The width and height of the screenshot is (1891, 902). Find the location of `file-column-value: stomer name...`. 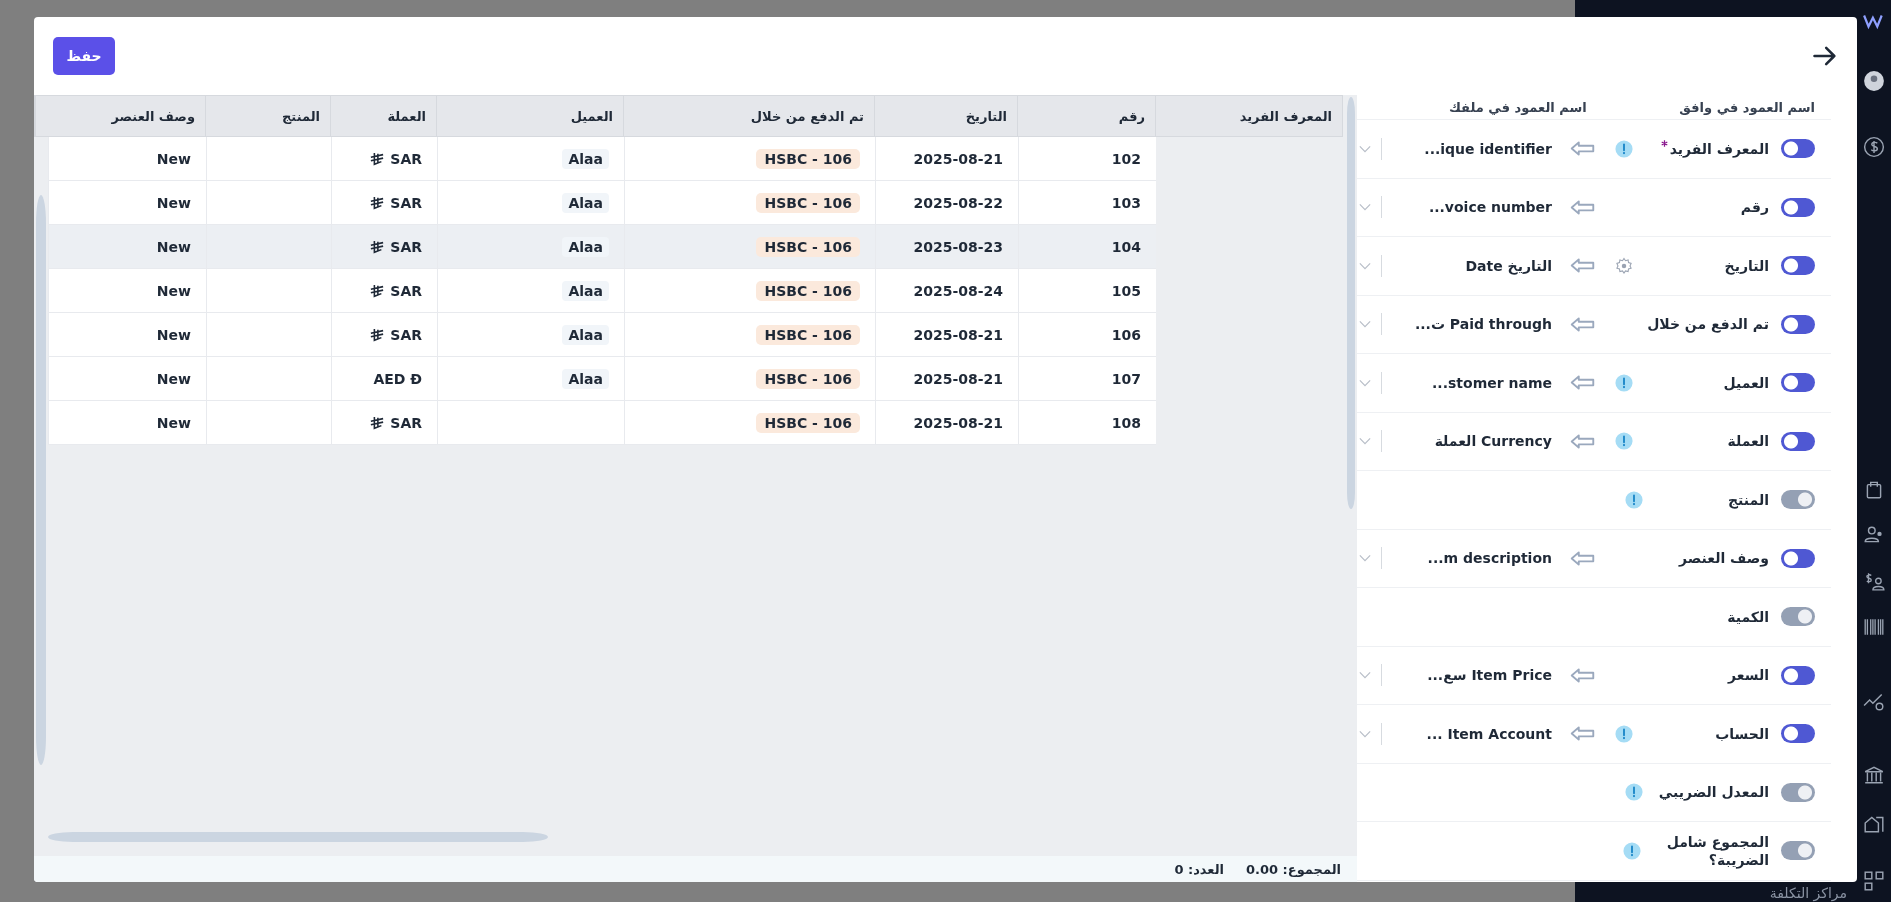

file-column-value: stomer name... is located at coordinates (1491, 382).